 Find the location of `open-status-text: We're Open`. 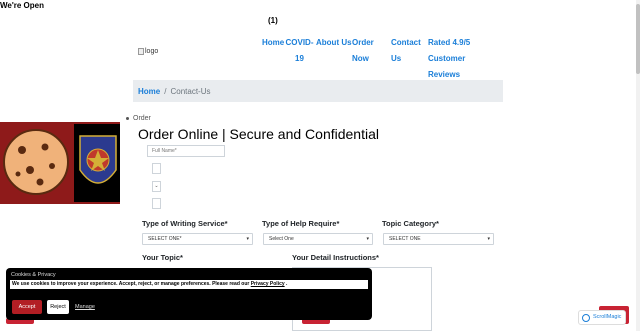

open-status-text: We're Open is located at coordinates (22, 5).